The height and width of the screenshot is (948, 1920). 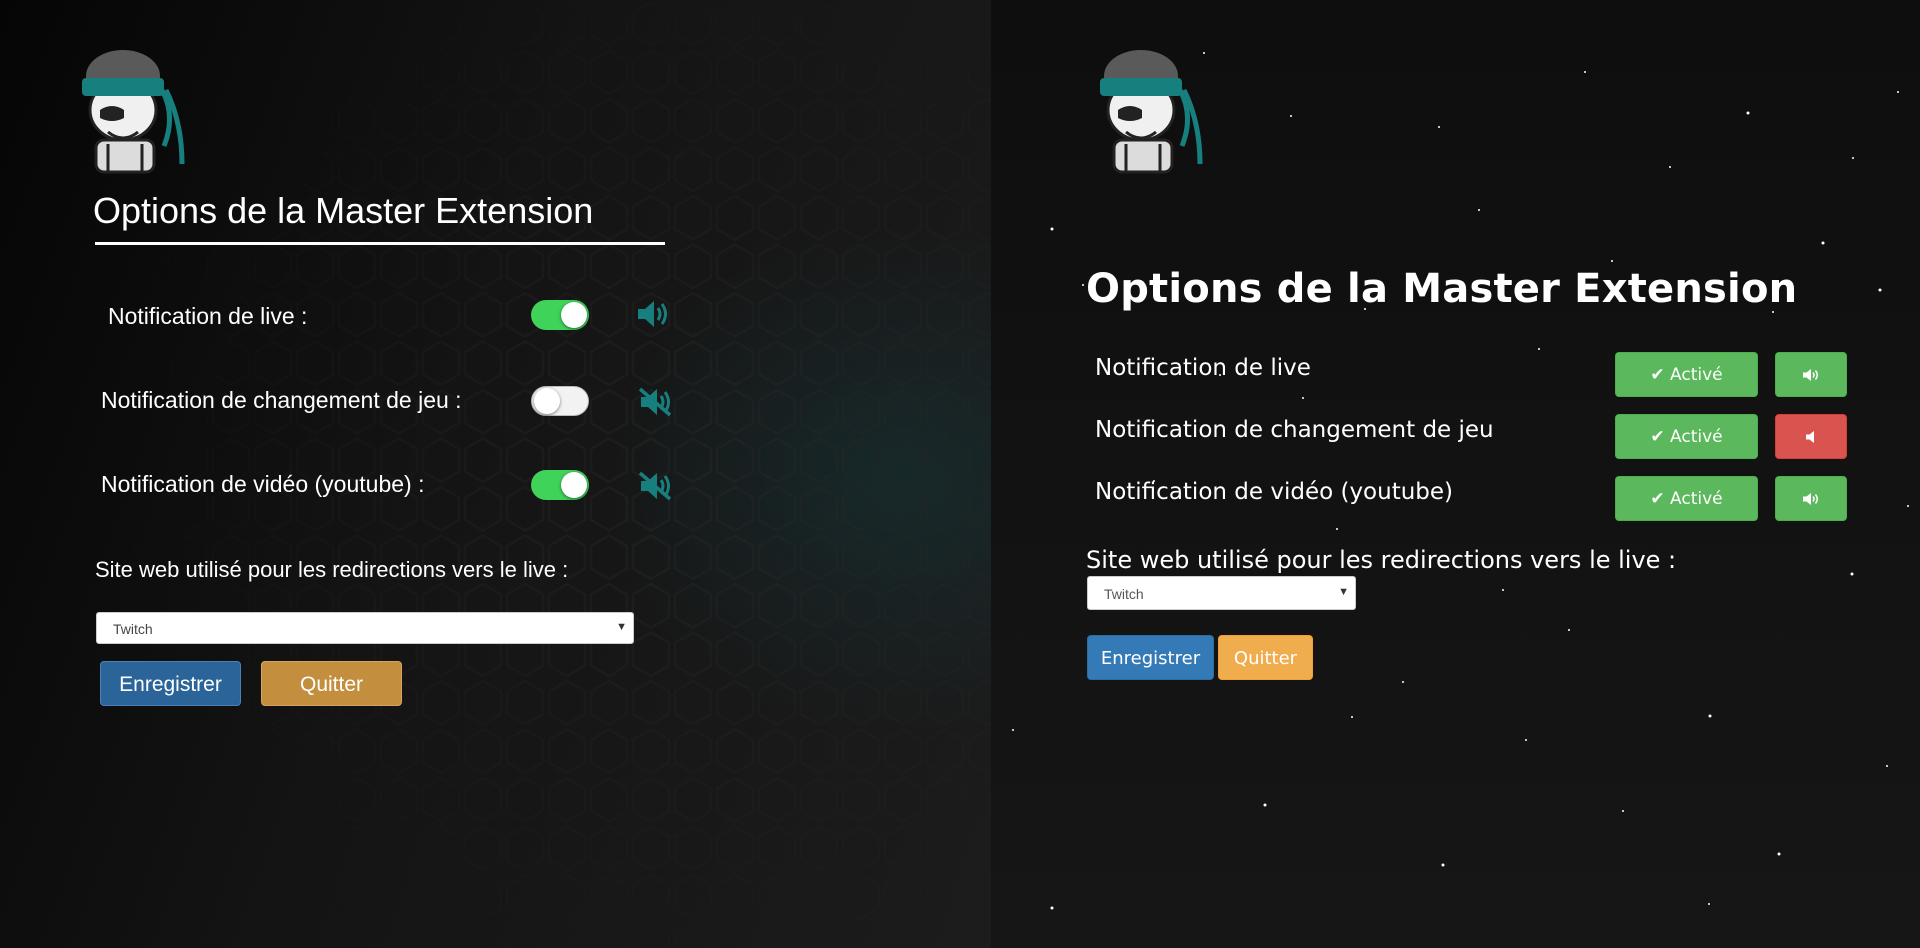 I want to click on live-notification-toggle, so click(x=560, y=315).